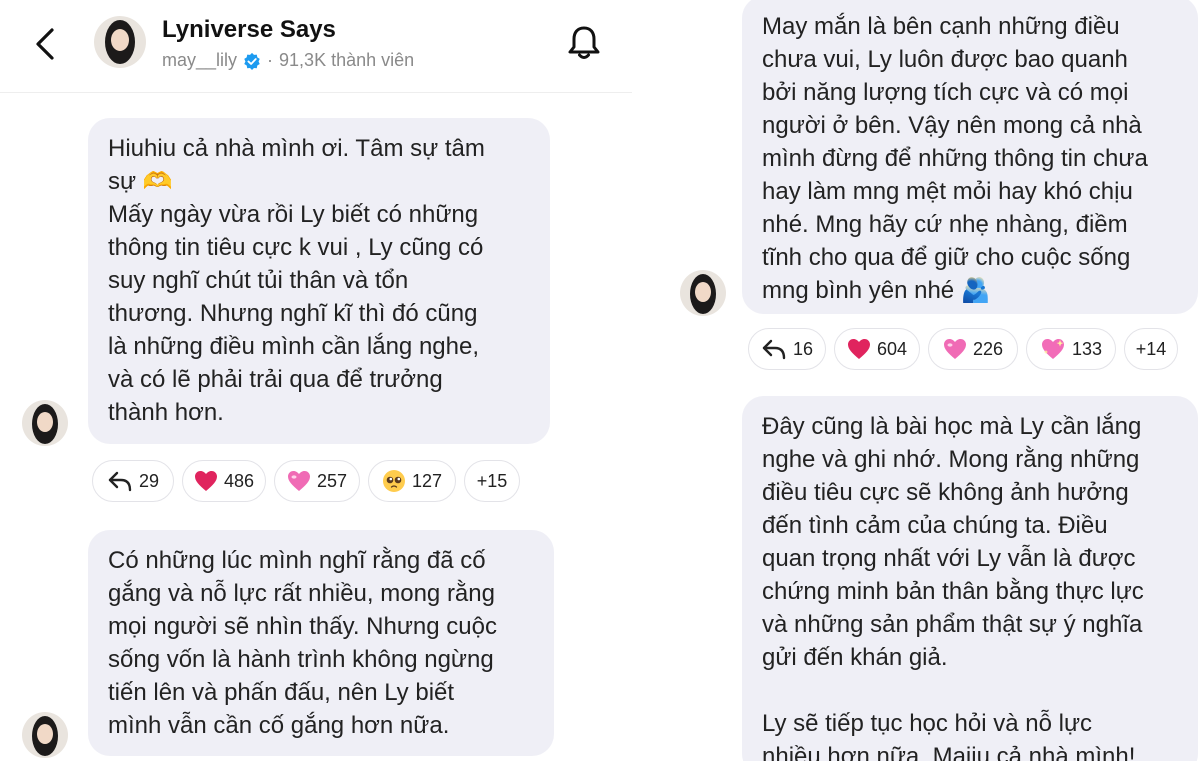 The width and height of the screenshot is (1200, 761). I want to click on reply-count-chip: 16, so click(787, 349).